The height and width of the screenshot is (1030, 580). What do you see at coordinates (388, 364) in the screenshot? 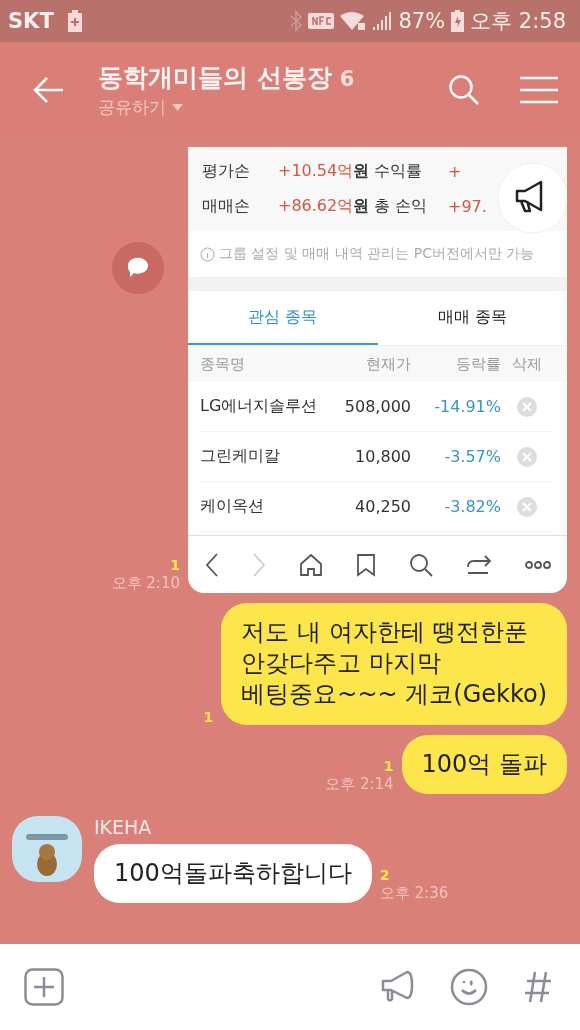
I see `column-header: 현재가` at bounding box center [388, 364].